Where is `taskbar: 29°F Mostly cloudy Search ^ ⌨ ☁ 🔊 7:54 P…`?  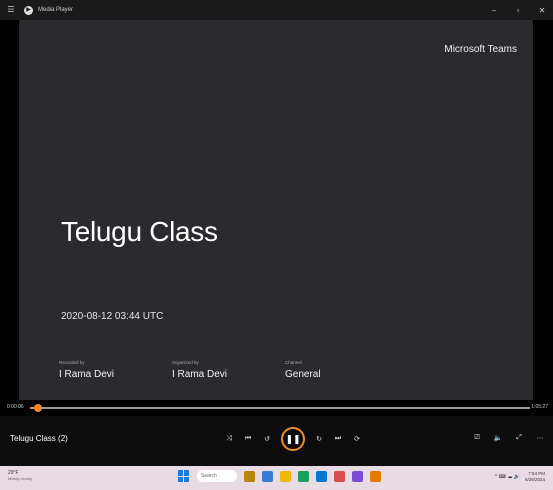 taskbar: 29°F Mostly cloudy Search ^ ⌨ ☁ 🔊 7:54 P… is located at coordinates (276, 478).